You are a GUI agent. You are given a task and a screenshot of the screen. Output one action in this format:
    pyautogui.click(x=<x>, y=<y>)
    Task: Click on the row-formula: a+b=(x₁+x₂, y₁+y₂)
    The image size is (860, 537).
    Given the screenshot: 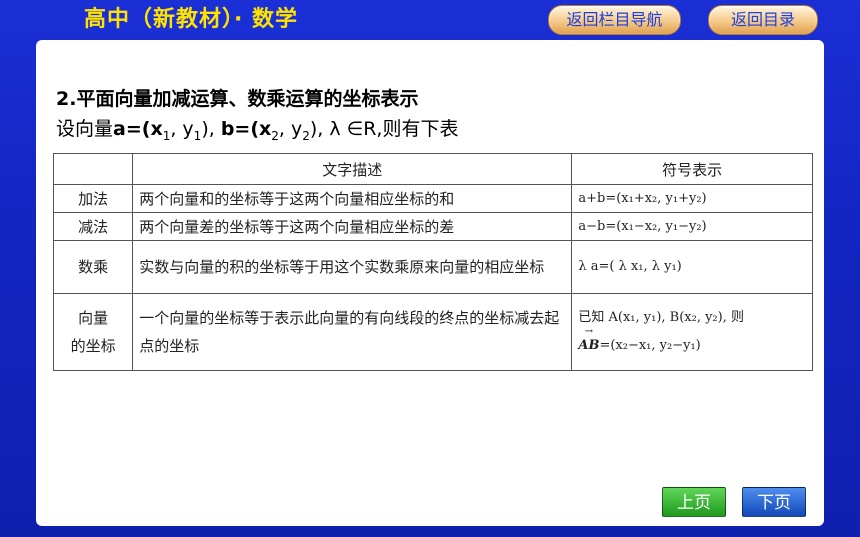 What is the action you would take?
    pyautogui.click(x=692, y=198)
    